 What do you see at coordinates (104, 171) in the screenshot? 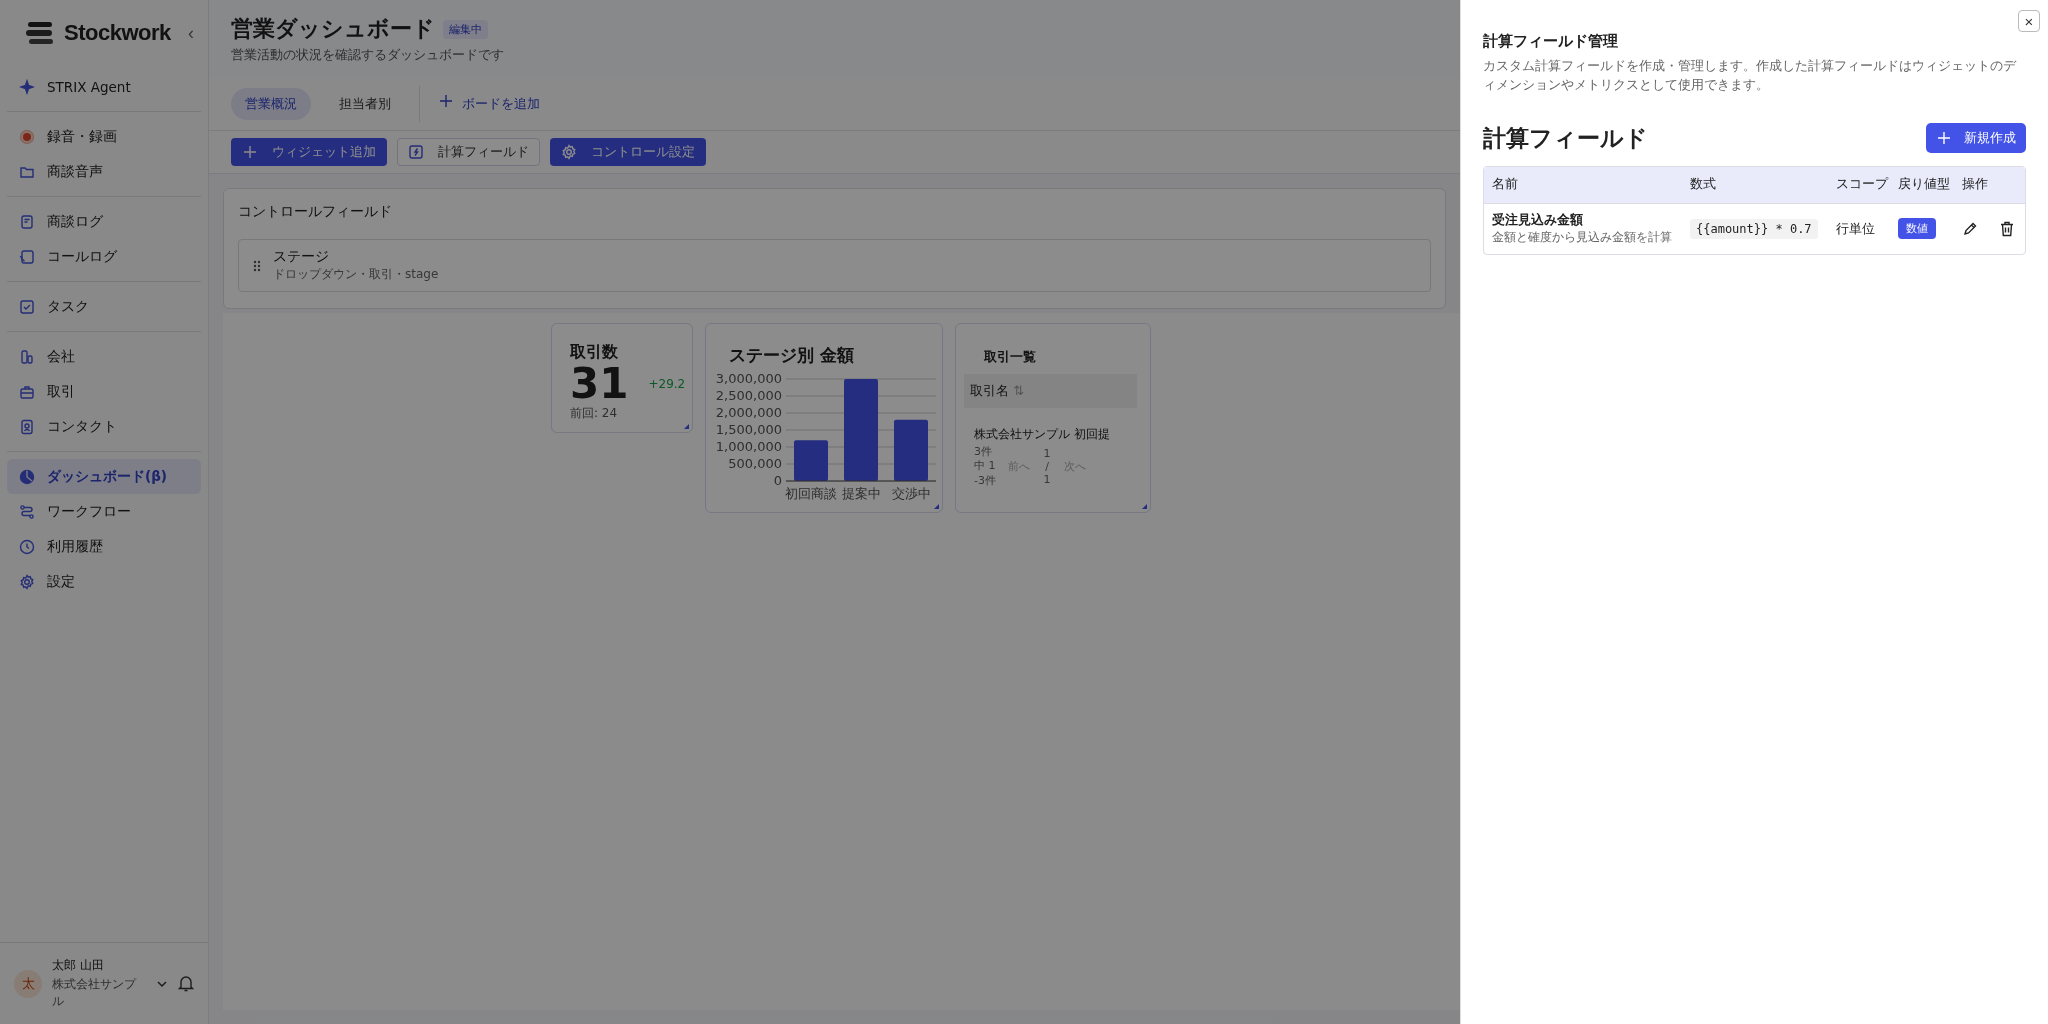
I see `sidebar-item: 商談音声` at bounding box center [104, 171].